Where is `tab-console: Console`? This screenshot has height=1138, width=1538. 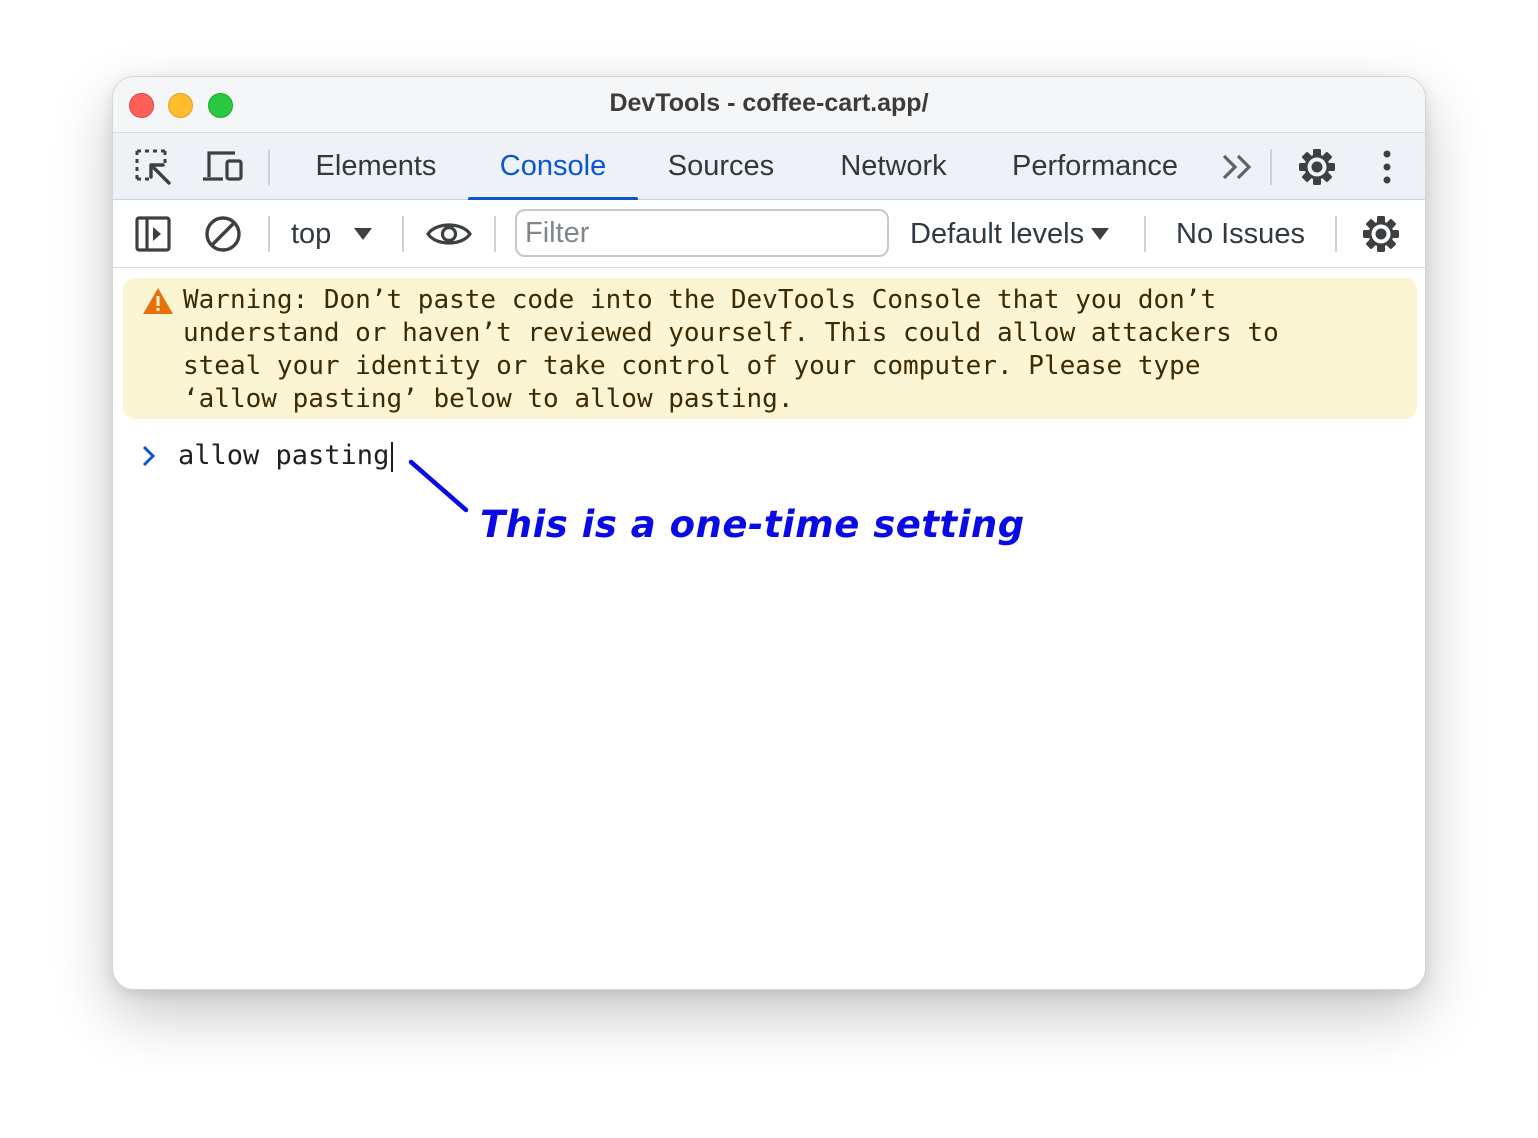 tab-console: Console is located at coordinates (553, 167).